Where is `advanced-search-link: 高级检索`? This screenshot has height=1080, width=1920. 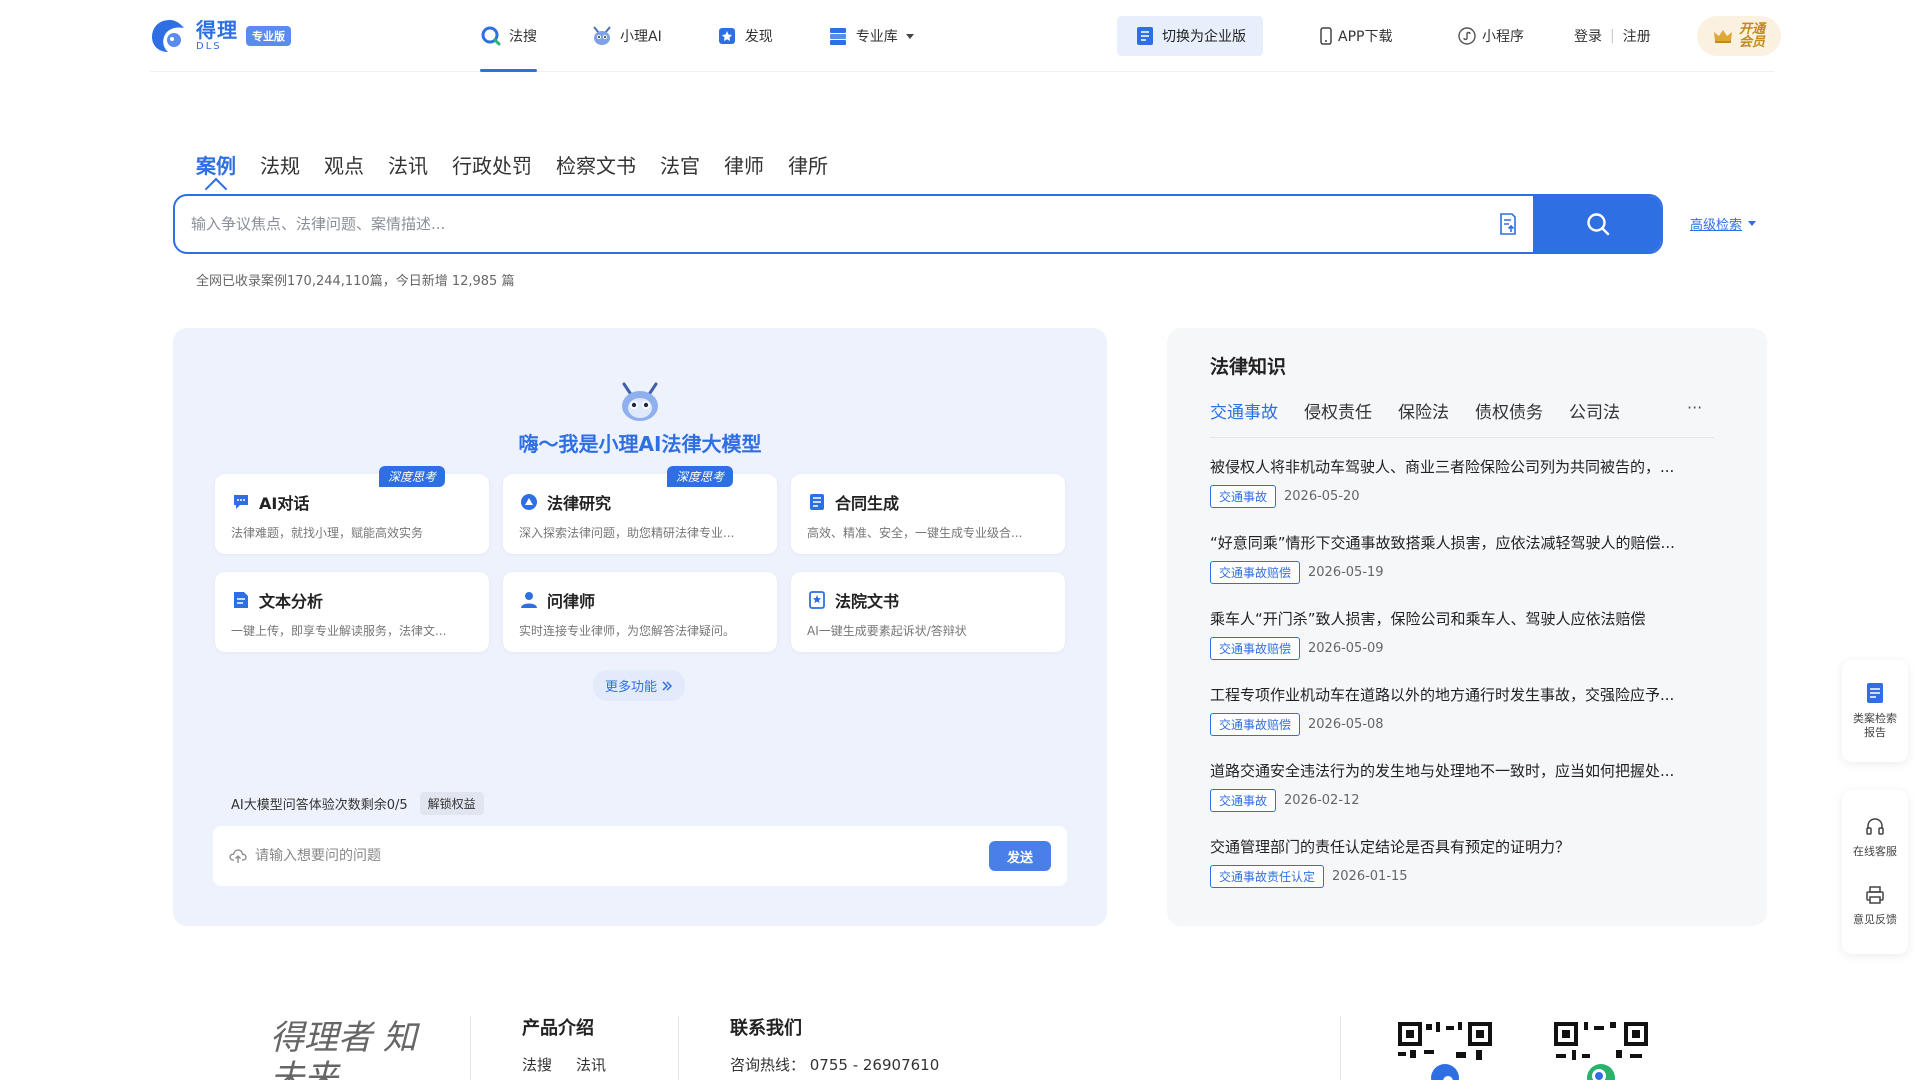
advanced-search-link: 高级检索 is located at coordinates (1723, 223).